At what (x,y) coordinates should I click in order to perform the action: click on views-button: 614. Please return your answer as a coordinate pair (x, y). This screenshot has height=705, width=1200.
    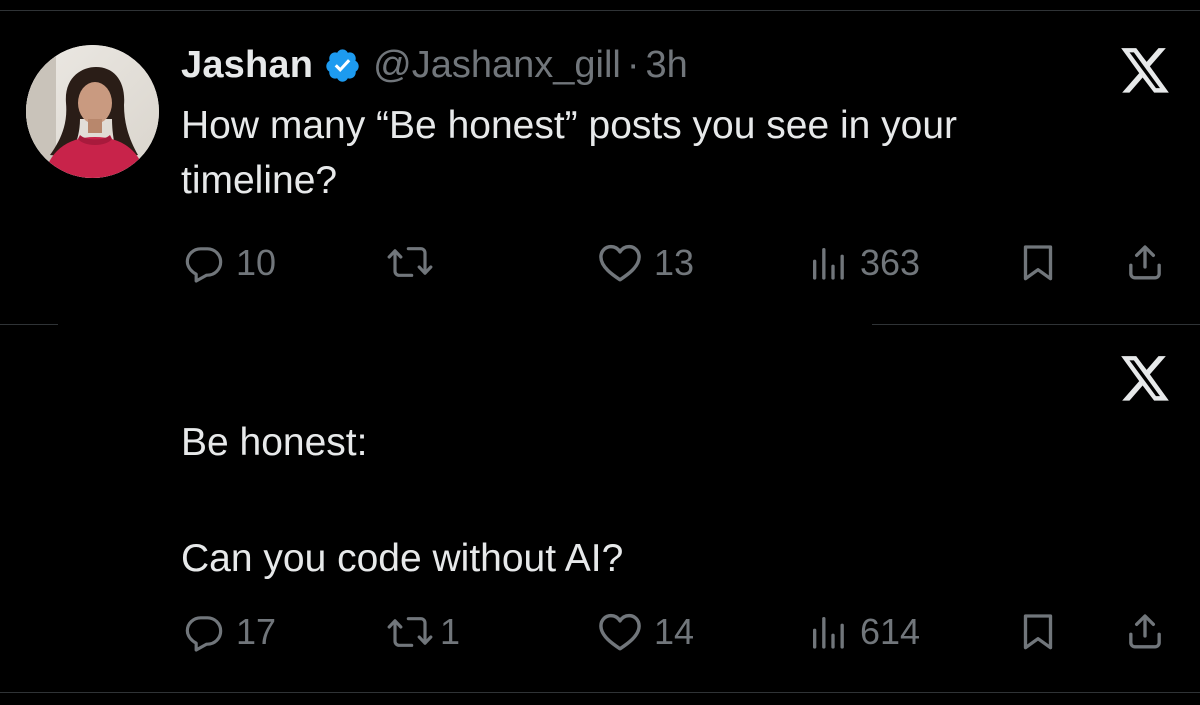
    Looking at the image, I should click on (864, 632).